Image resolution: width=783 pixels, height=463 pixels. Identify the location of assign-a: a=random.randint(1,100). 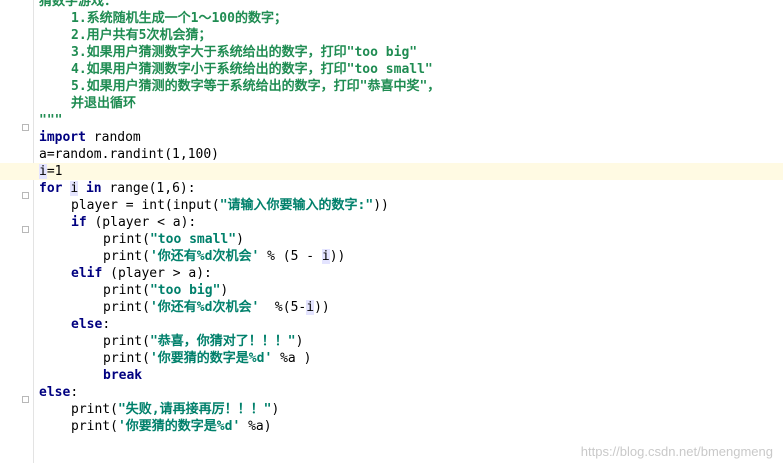
(129, 154).